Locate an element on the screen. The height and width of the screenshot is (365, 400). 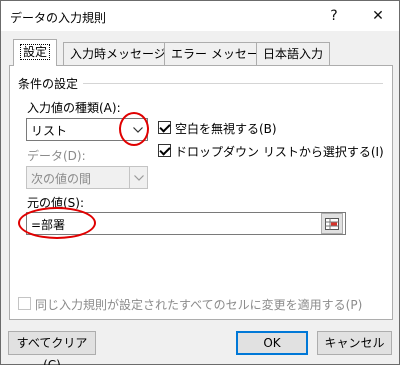
tab-settings: 設定 is located at coordinates (35, 52).